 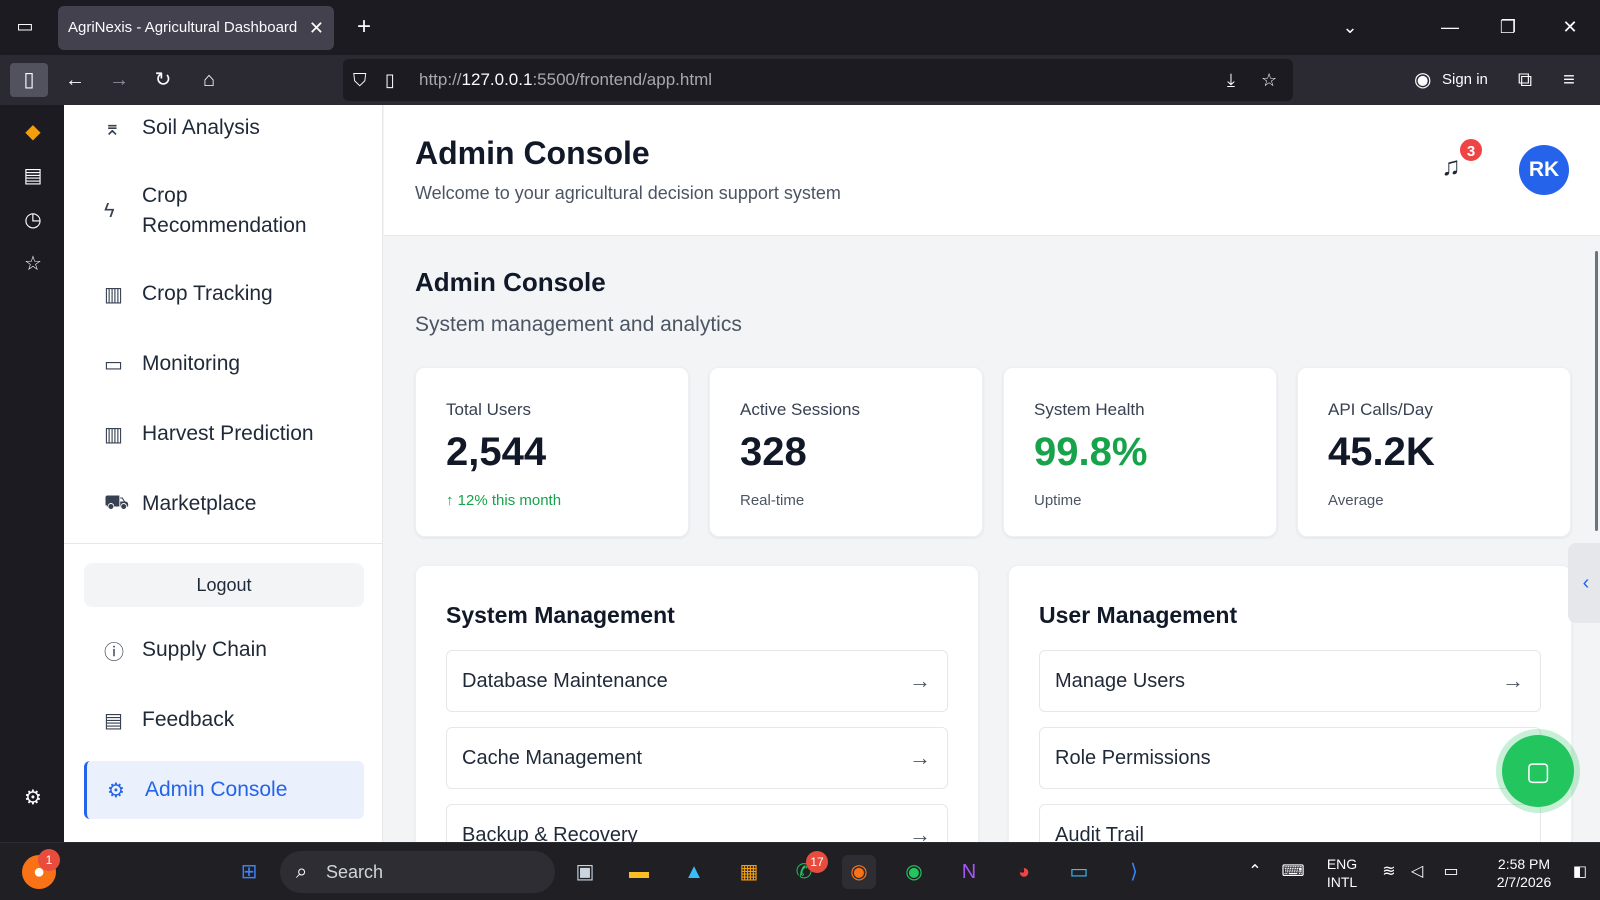 I want to click on stat-value: 99.8%, so click(x=1091, y=452).